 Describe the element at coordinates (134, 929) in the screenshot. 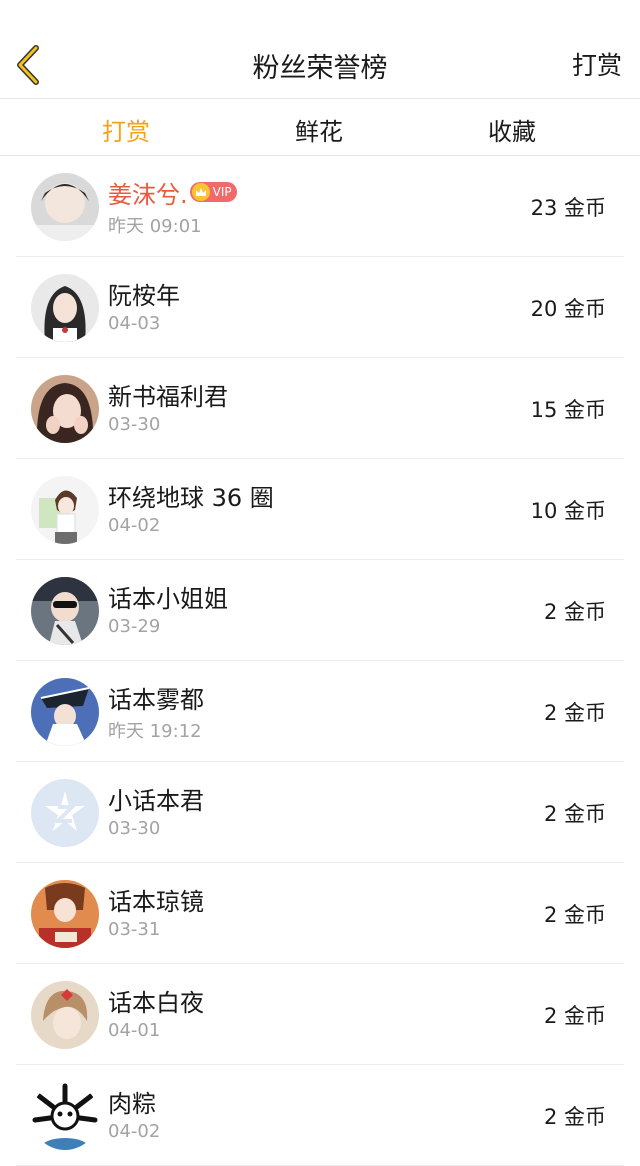

I see `reward-time: 03-31` at that location.